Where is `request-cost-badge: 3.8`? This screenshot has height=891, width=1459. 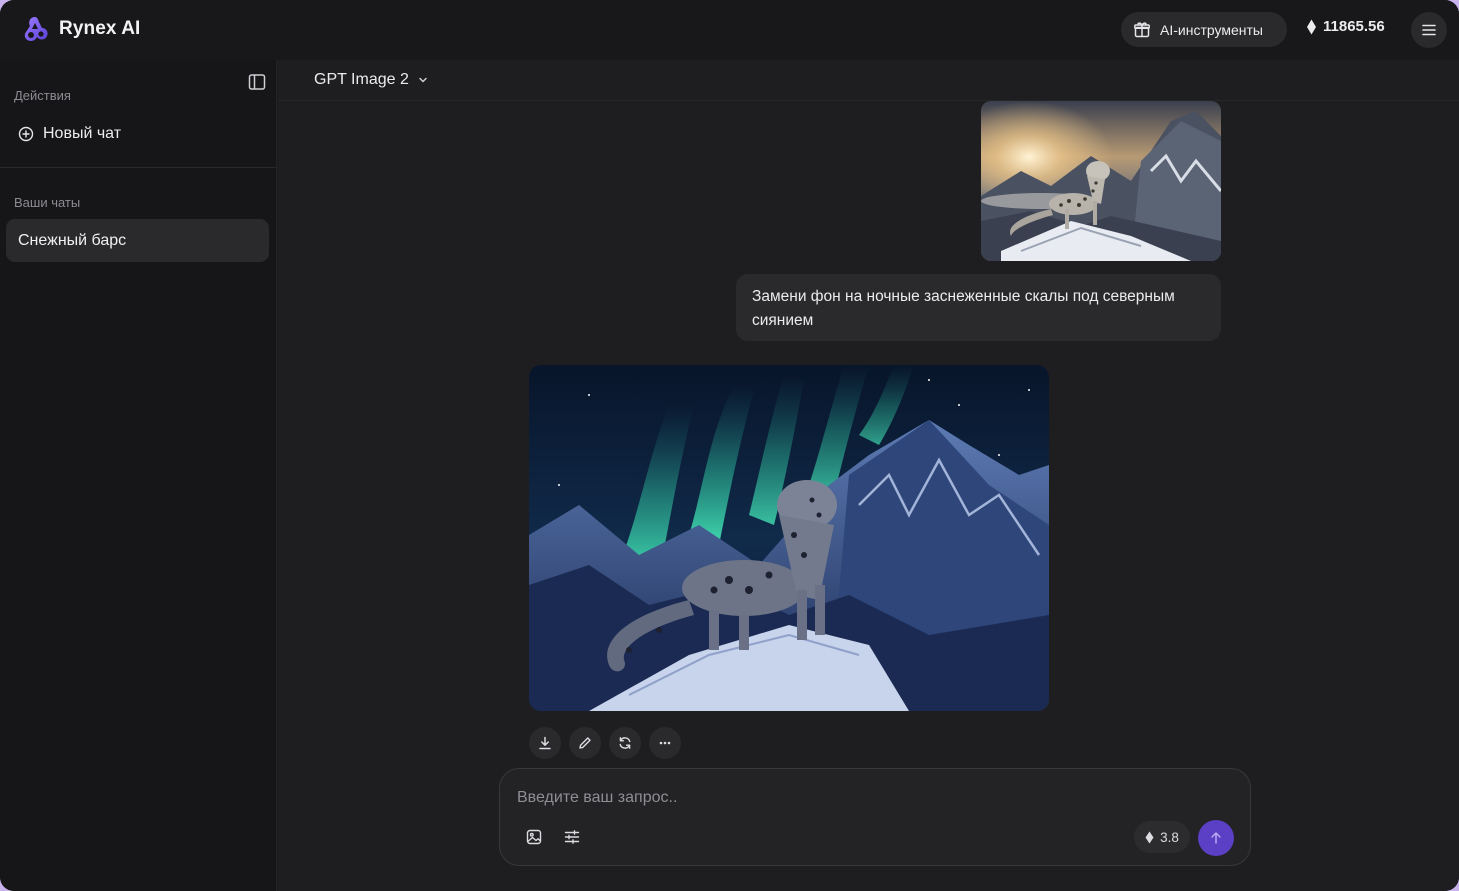 request-cost-badge: 3.8 is located at coordinates (1162, 837).